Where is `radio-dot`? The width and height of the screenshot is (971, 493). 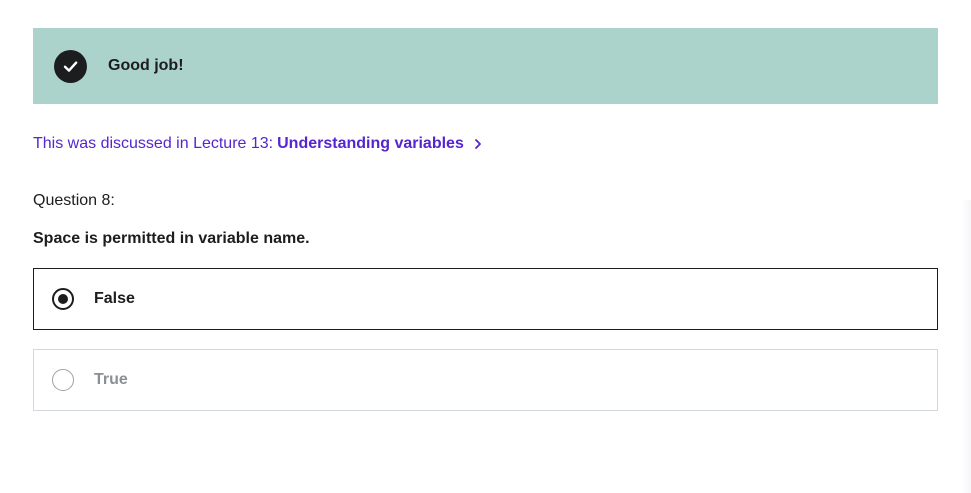
radio-dot is located at coordinates (63, 299).